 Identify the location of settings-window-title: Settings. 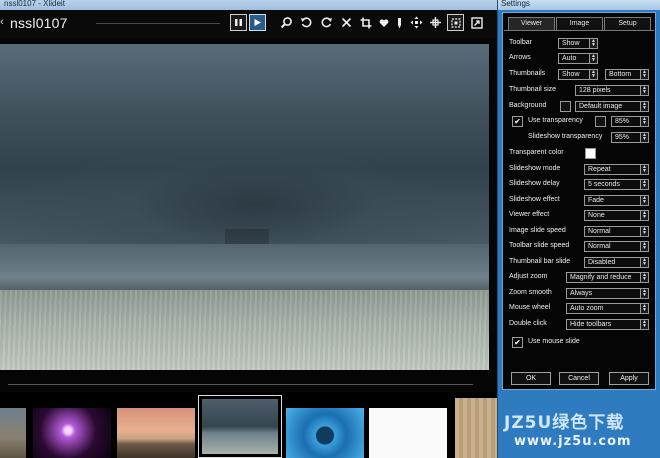
(515, 4).